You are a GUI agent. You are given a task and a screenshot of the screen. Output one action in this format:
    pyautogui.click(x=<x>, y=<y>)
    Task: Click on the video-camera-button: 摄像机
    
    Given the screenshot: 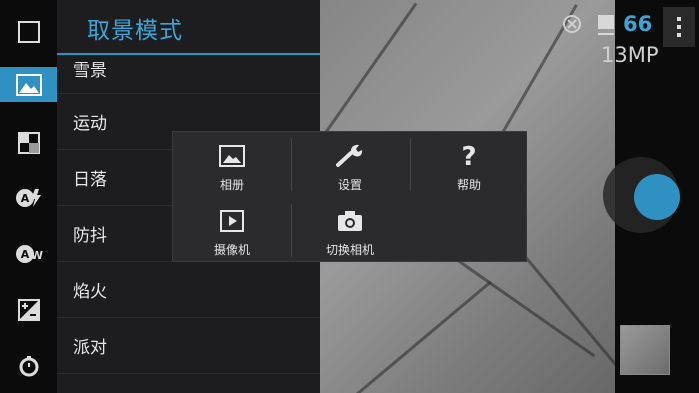 What is the action you would take?
    pyautogui.click(x=232, y=229)
    